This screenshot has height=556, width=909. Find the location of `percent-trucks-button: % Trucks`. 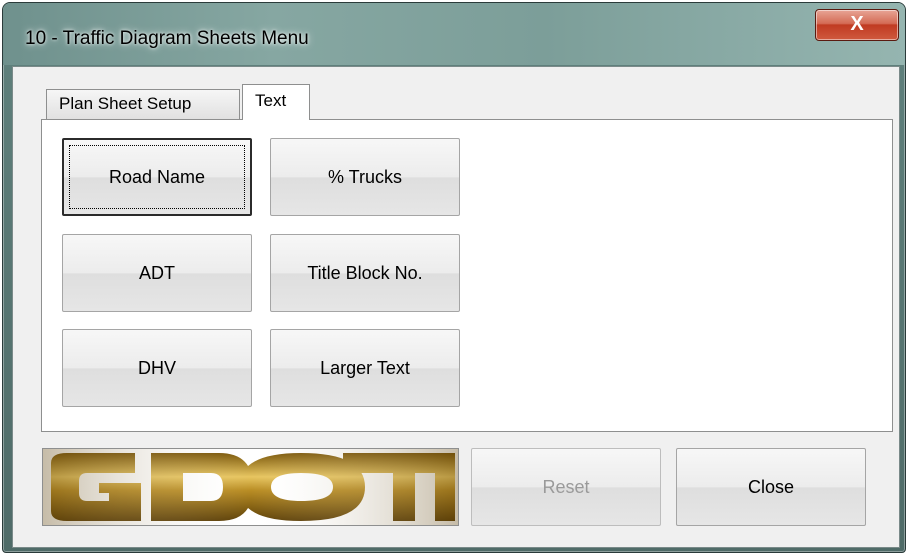

percent-trucks-button: % Trucks is located at coordinates (365, 177).